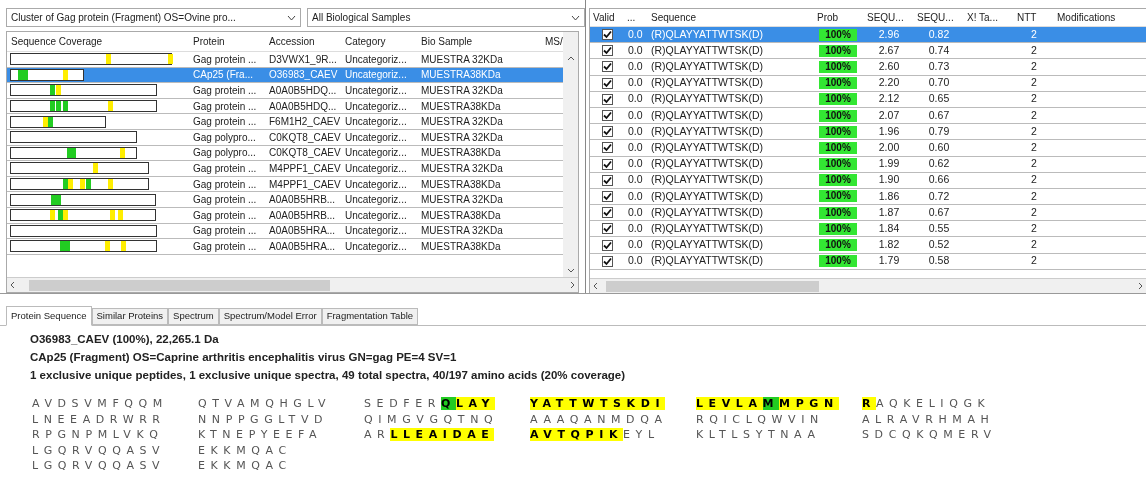 This screenshot has height=493, width=1146. What do you see at coordinates (432, 419) in the screenshot?
I see `sequence-text: QIMGVGQTNQ` at bounding box center [432, 419].